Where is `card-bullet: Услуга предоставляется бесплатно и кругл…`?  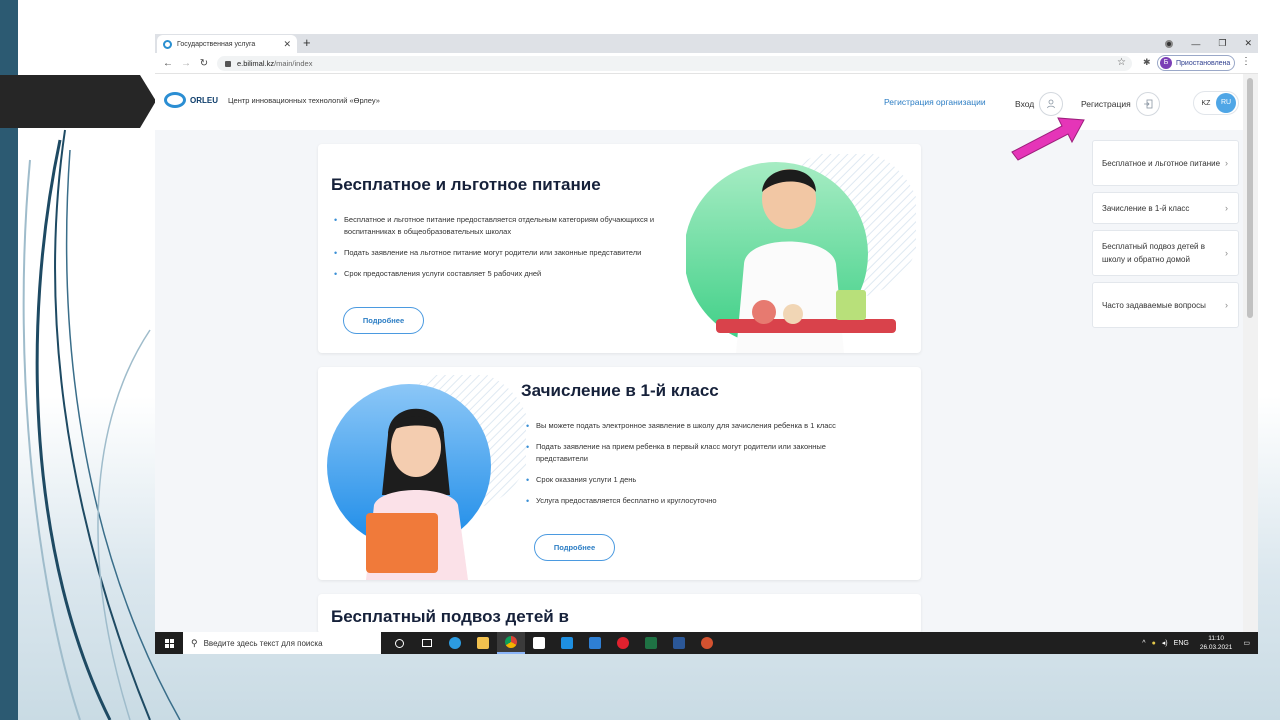 card-bullet: Услуга предоставляется бесплатно и кругл… is located at coordinates (696, 501).